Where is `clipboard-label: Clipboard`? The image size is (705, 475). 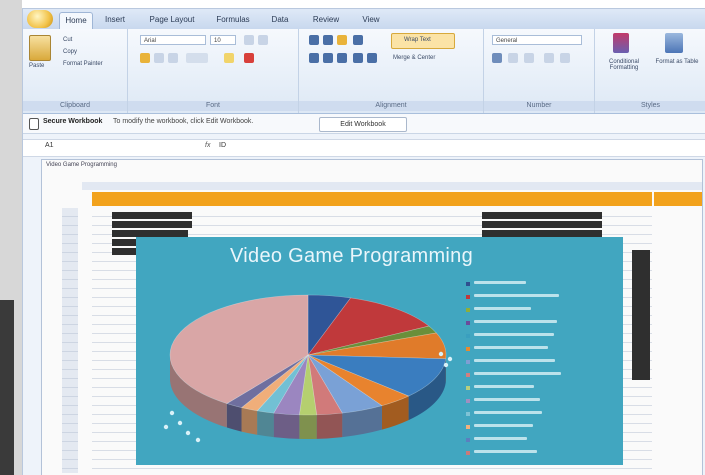 clipboard-label: Clipboard is located at coordinates (75, 106).